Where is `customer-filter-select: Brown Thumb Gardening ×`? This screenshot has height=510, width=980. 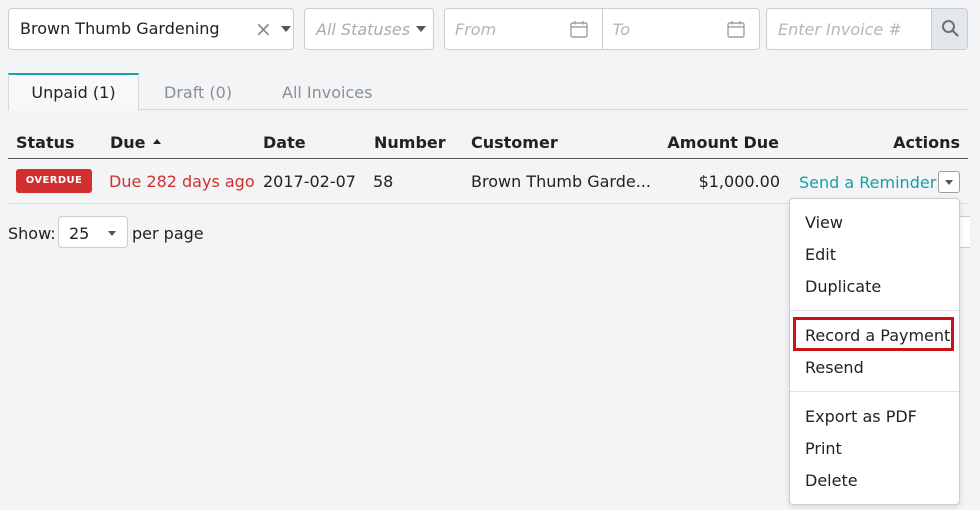
customer-filter-select: Brown Thumb Gardening × is located at coordinates (151, 29).